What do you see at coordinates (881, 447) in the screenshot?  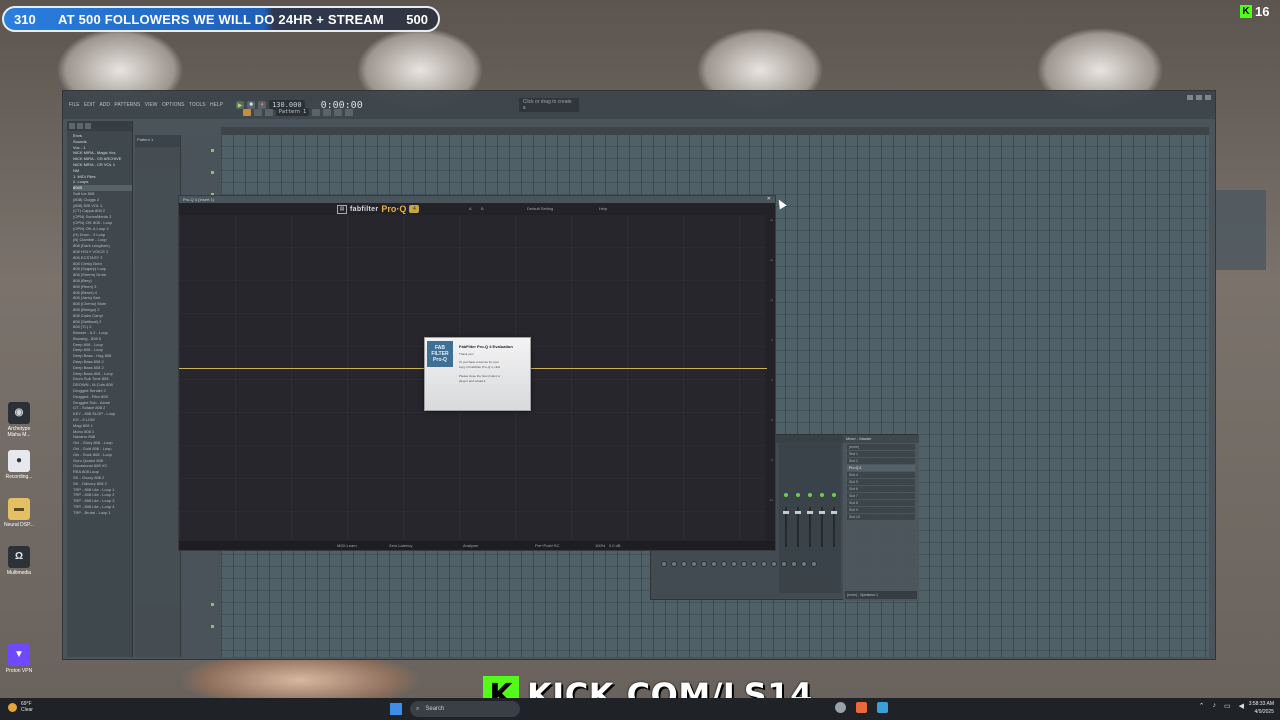 I see `insert-slot: (none)` at bounding box center [881, 447].